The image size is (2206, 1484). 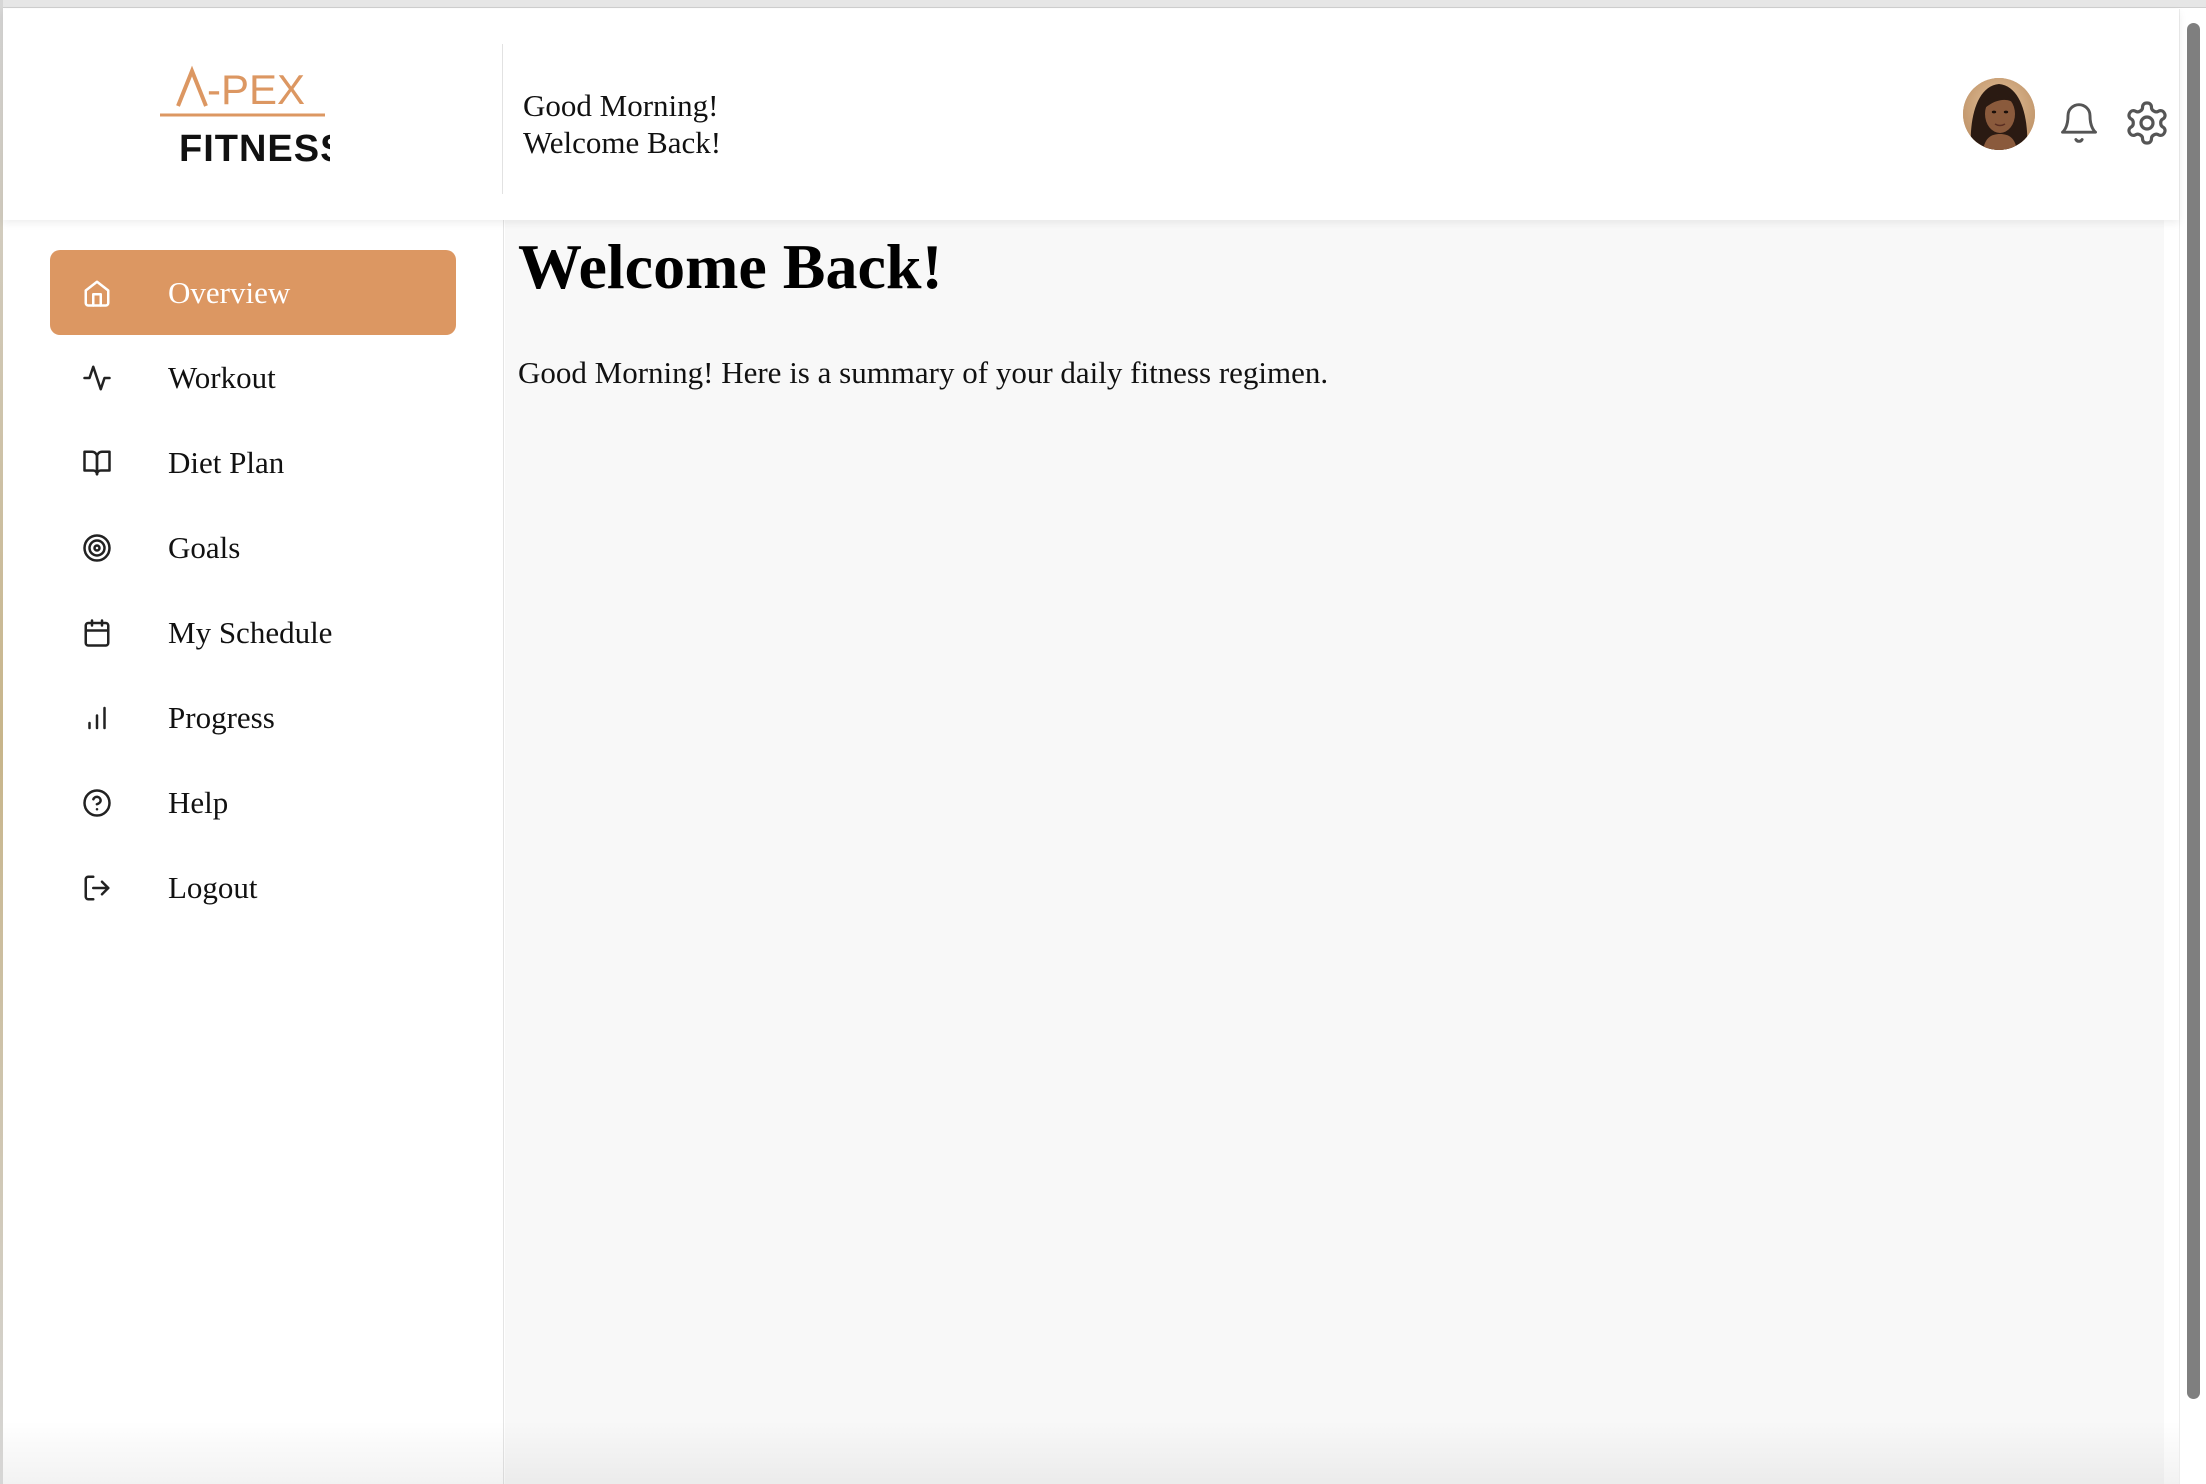 I want to click on target-icon, so click(x=97, y=548).